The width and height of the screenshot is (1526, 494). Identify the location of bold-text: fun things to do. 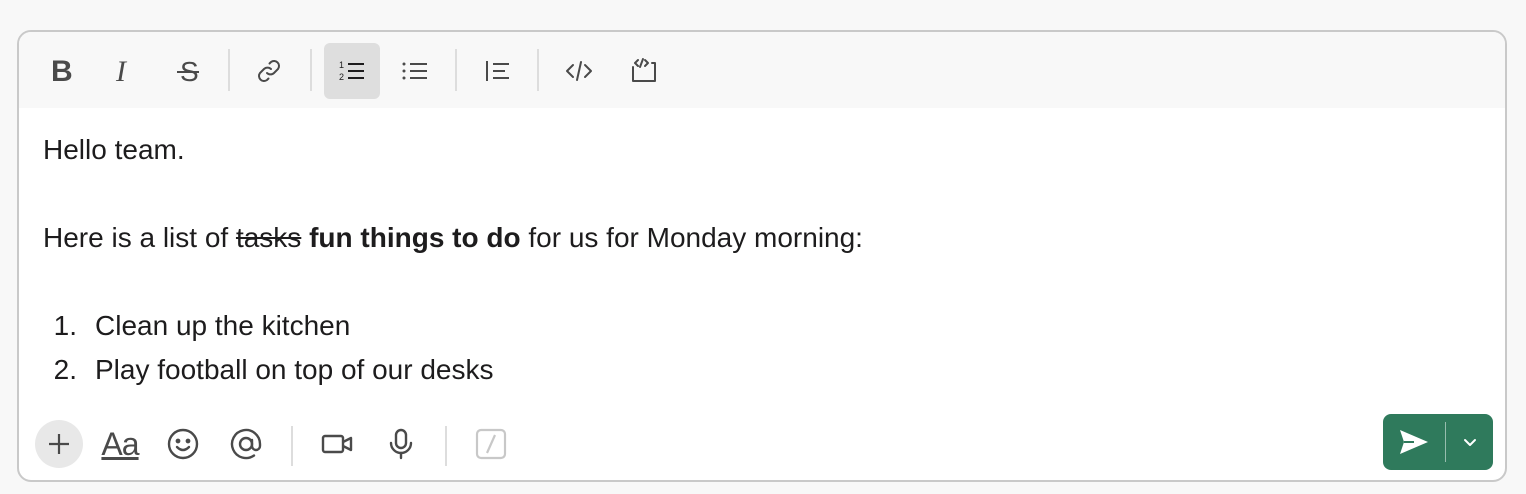
(415, 237).